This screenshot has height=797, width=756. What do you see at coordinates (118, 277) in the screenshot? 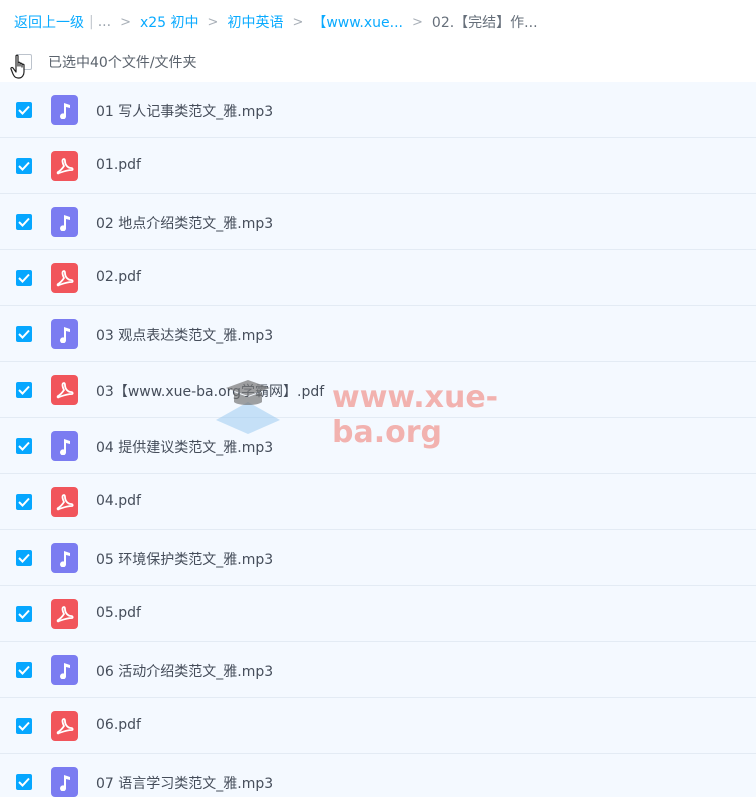
I see `file-name: 02.pdf` at bounding box center [118, 277].